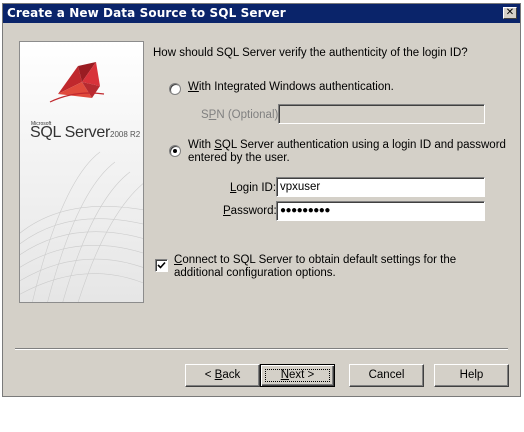  I want to click on next-label-hotkey: N, so click(285, 375).